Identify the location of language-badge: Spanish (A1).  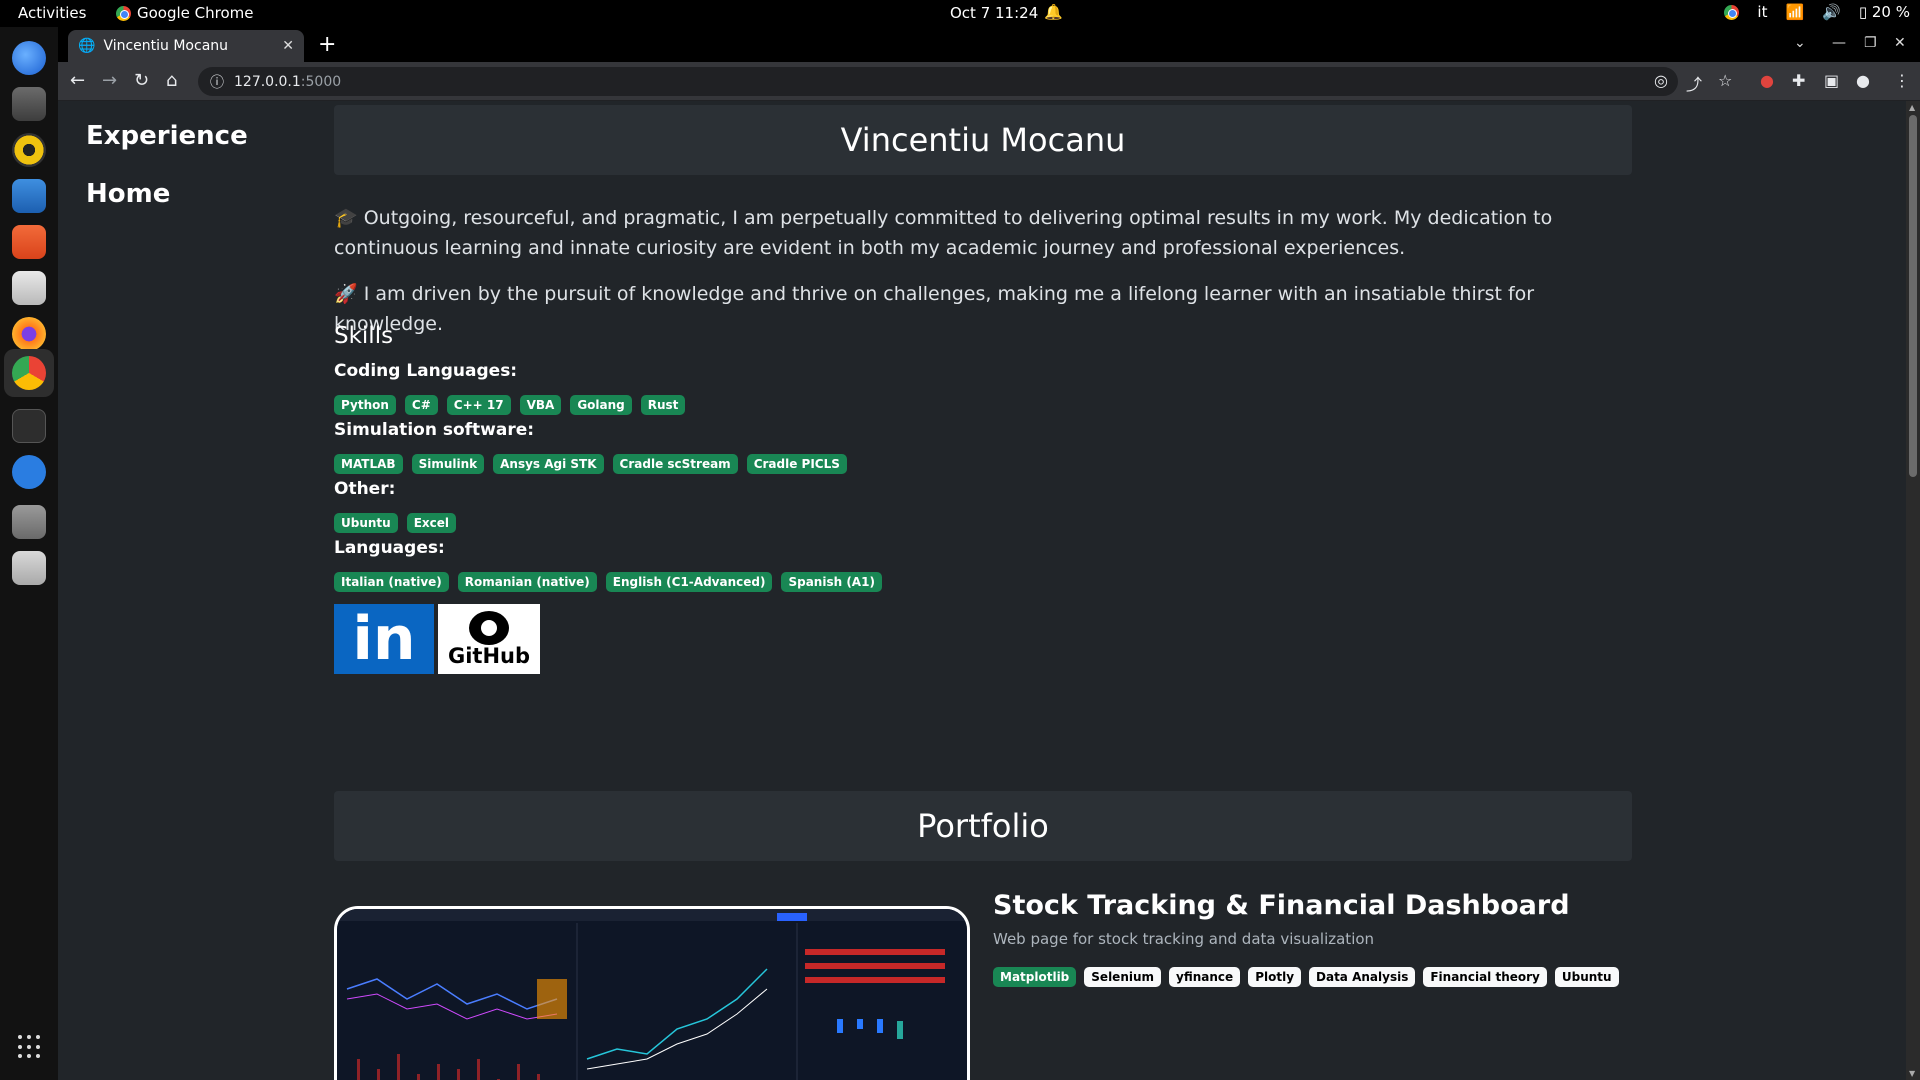
(831, 582).